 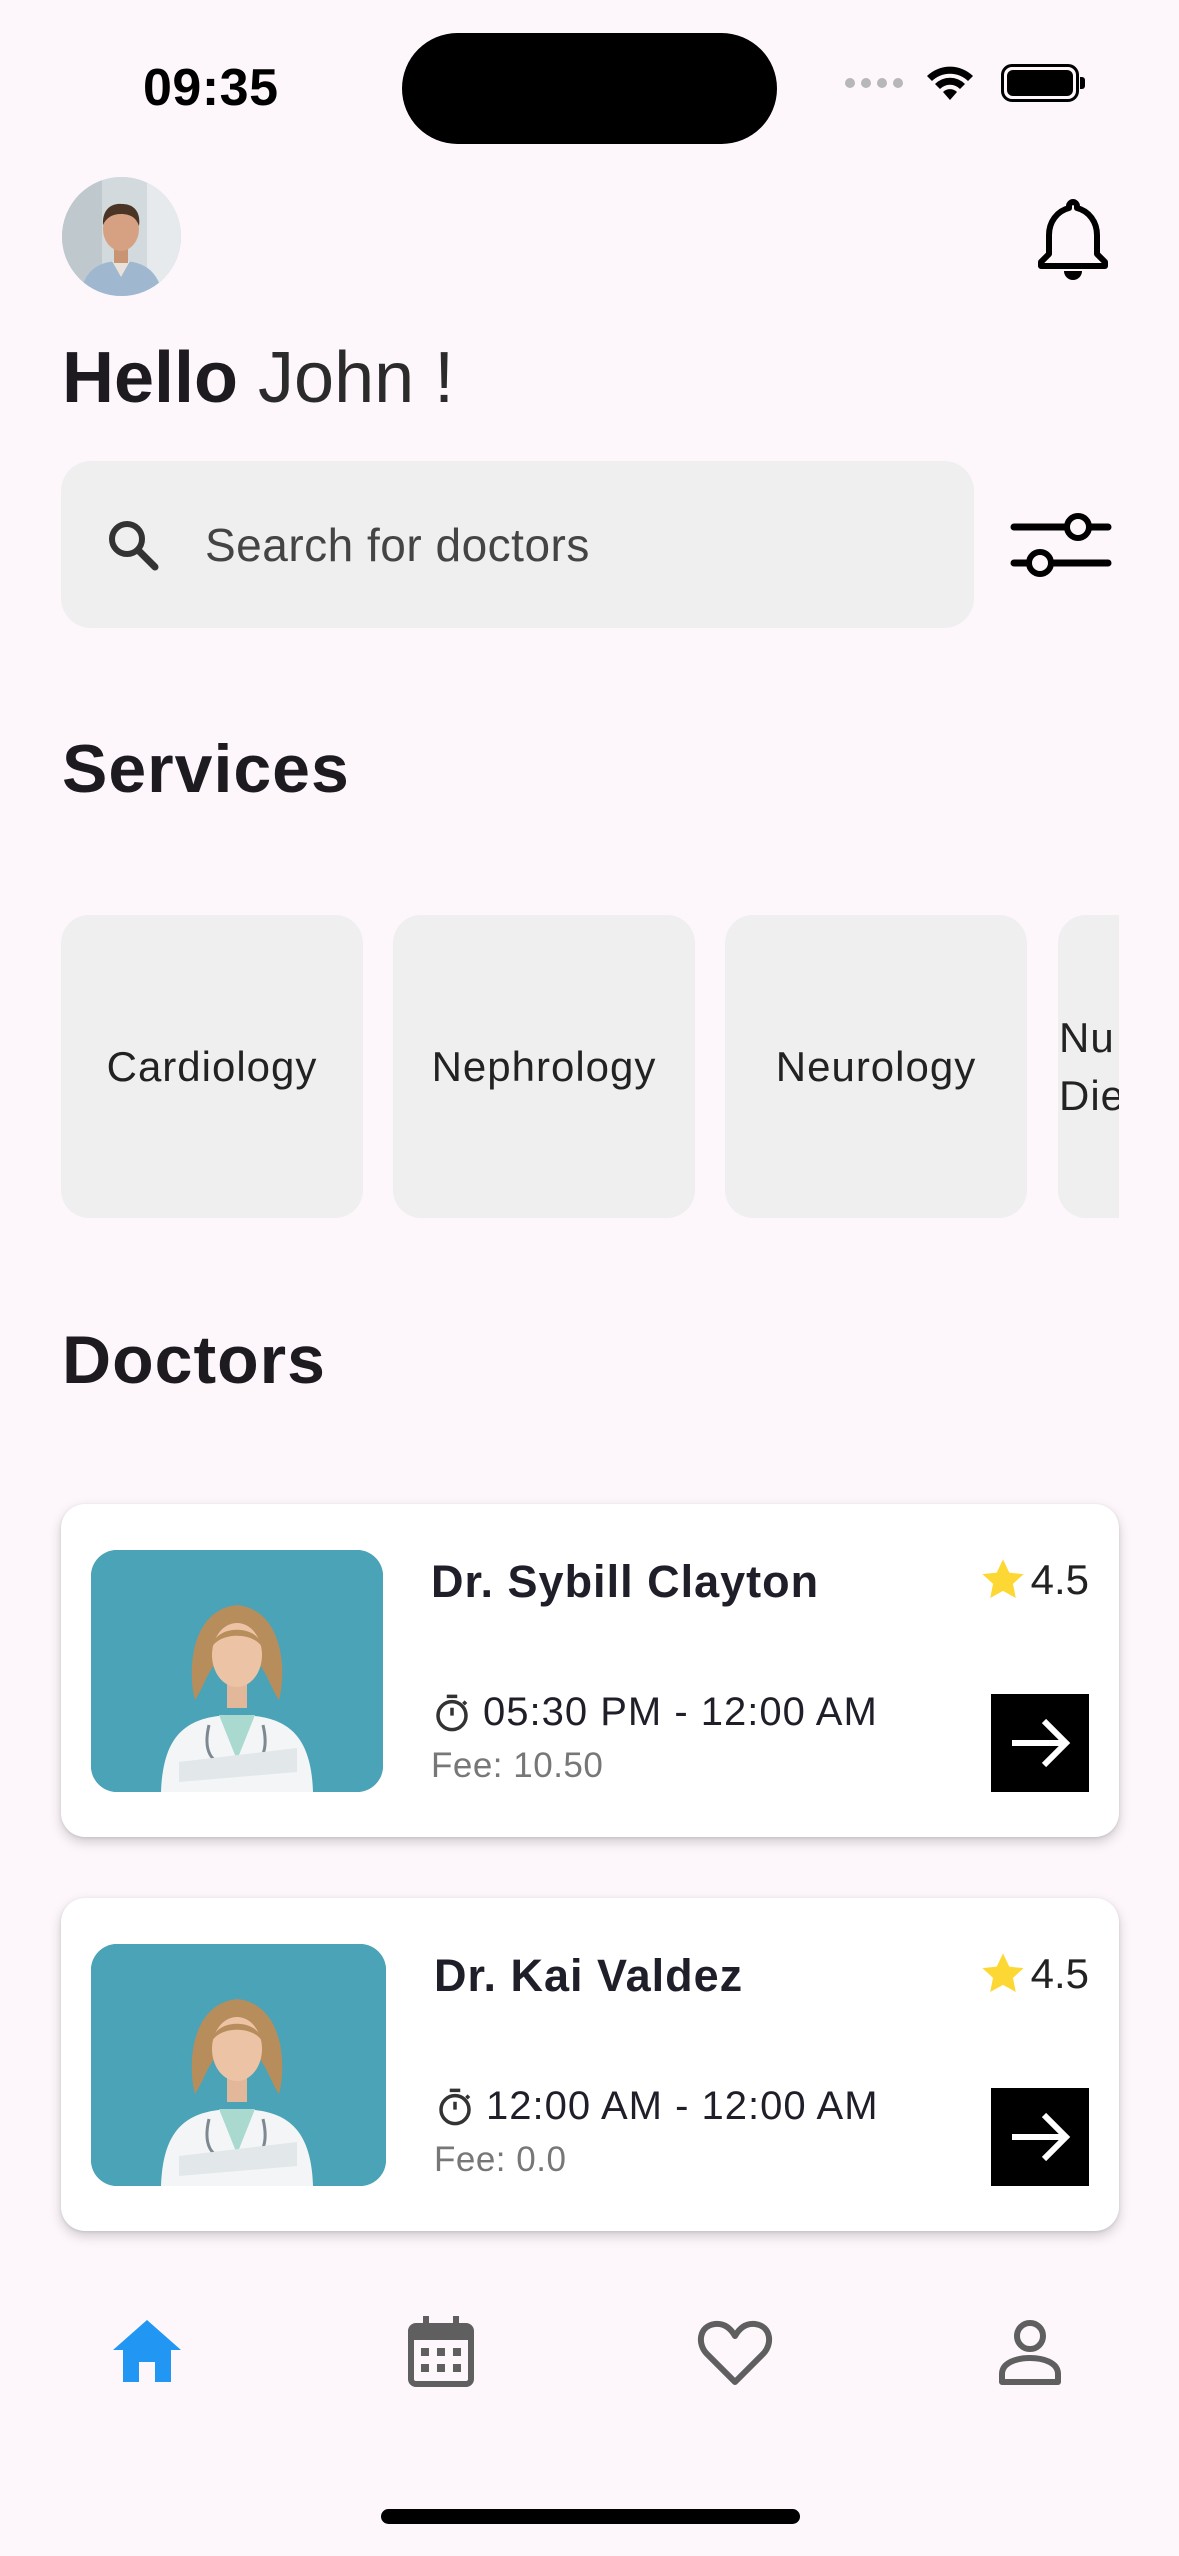 I want to click on service-card-cardiology: Cardiology, so click(x=212, y=1066).